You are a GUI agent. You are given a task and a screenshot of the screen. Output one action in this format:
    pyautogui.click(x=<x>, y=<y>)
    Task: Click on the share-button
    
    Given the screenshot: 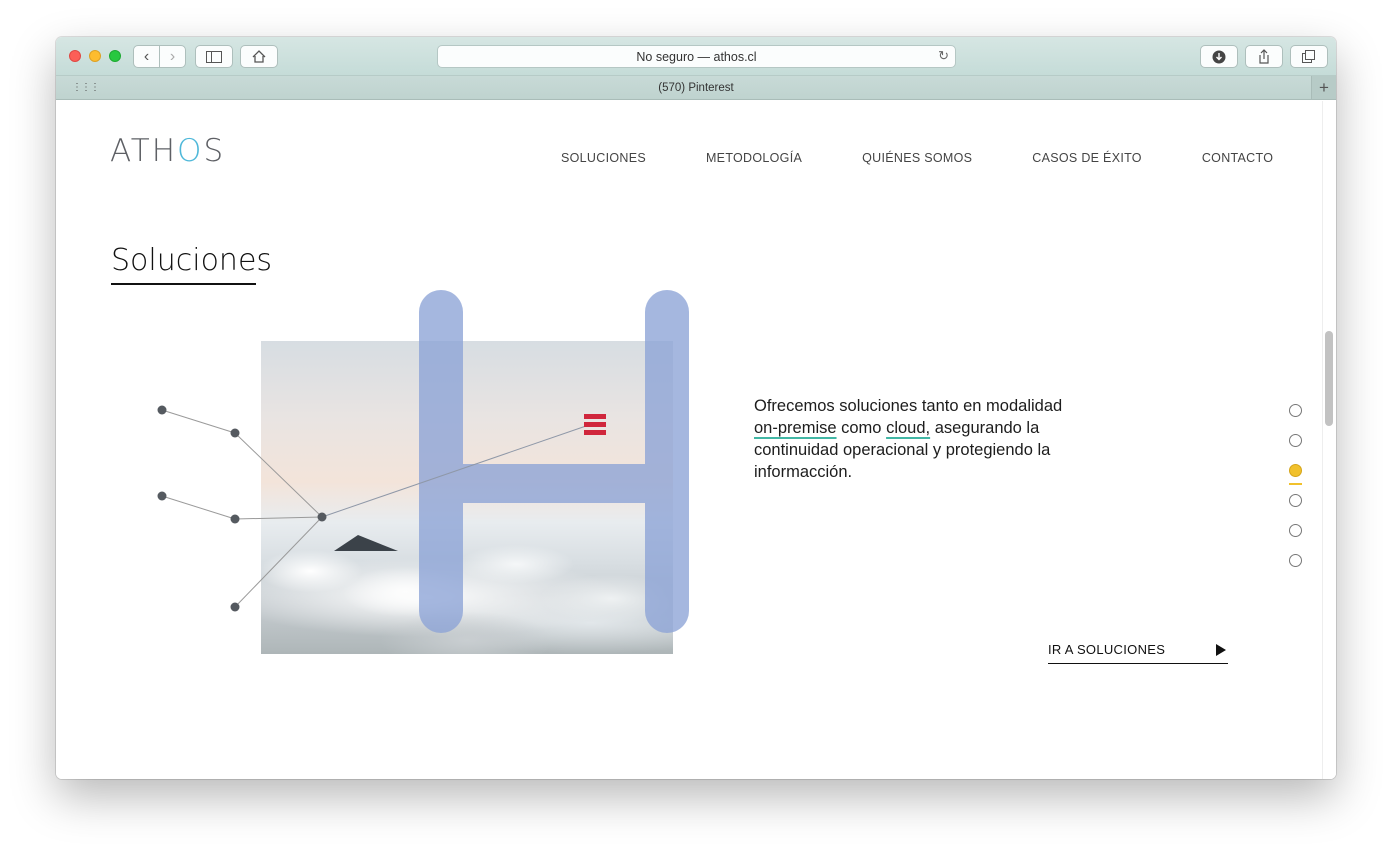 What is the action you would take?
    pyautogui.click(x=1264, y=56)
    